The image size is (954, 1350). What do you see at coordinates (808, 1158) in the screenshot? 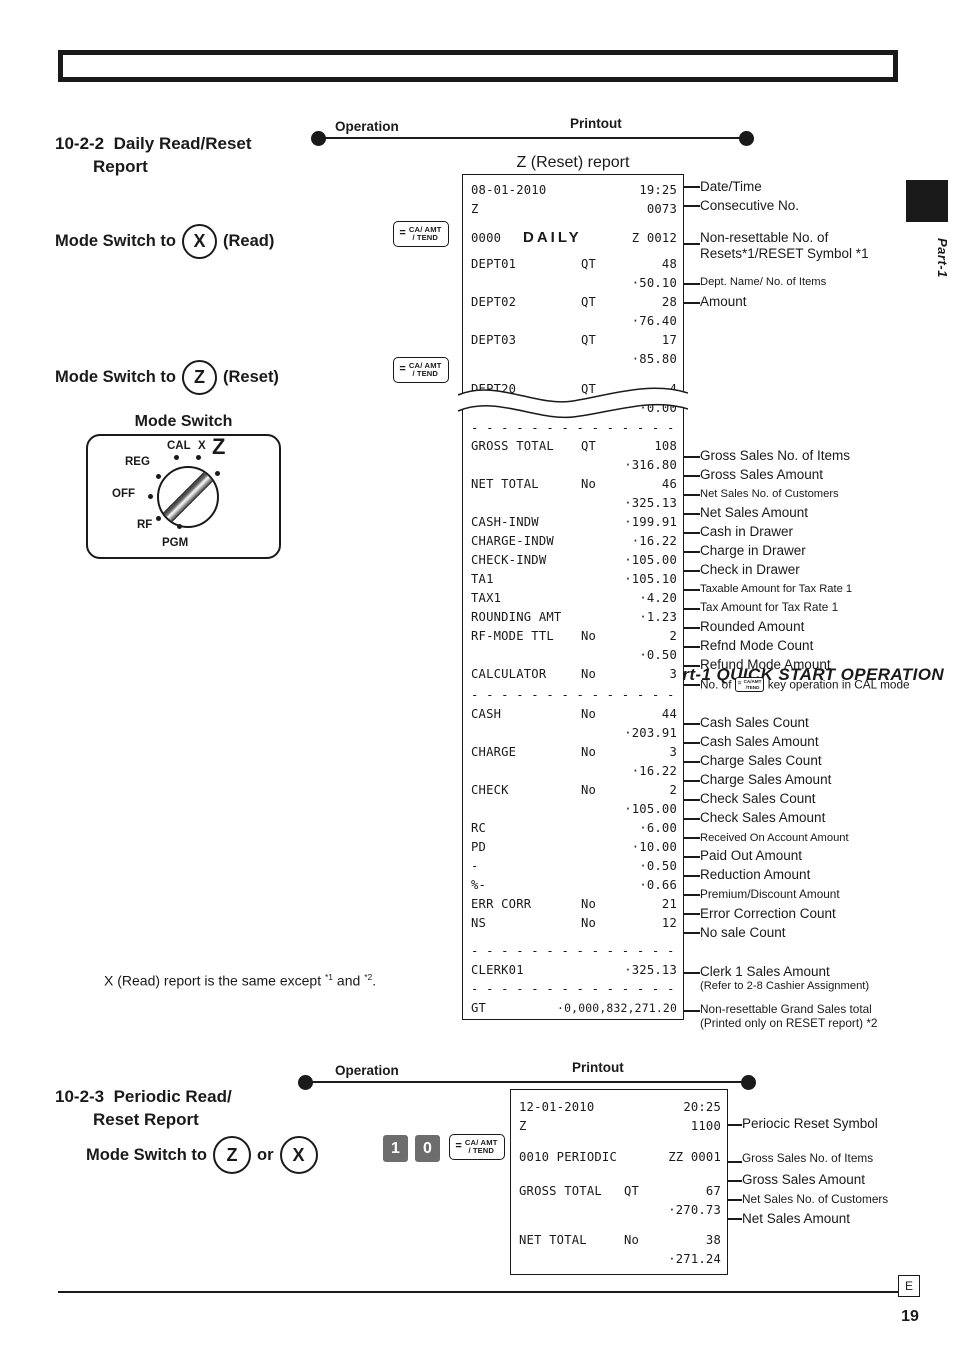
I see `annotation-label: Gross Sales No. of Items` at bounding box center [808, 1158].